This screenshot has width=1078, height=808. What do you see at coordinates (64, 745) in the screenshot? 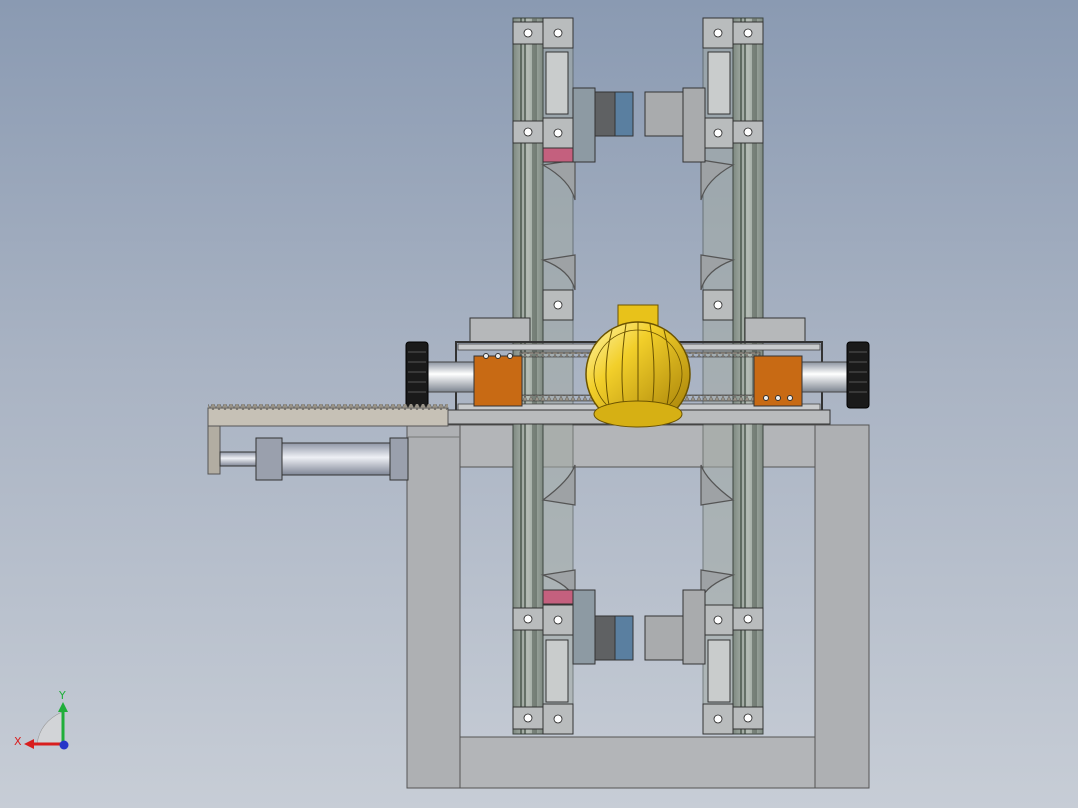
I see `z-axis-dot` at bounding box center [64, 745].